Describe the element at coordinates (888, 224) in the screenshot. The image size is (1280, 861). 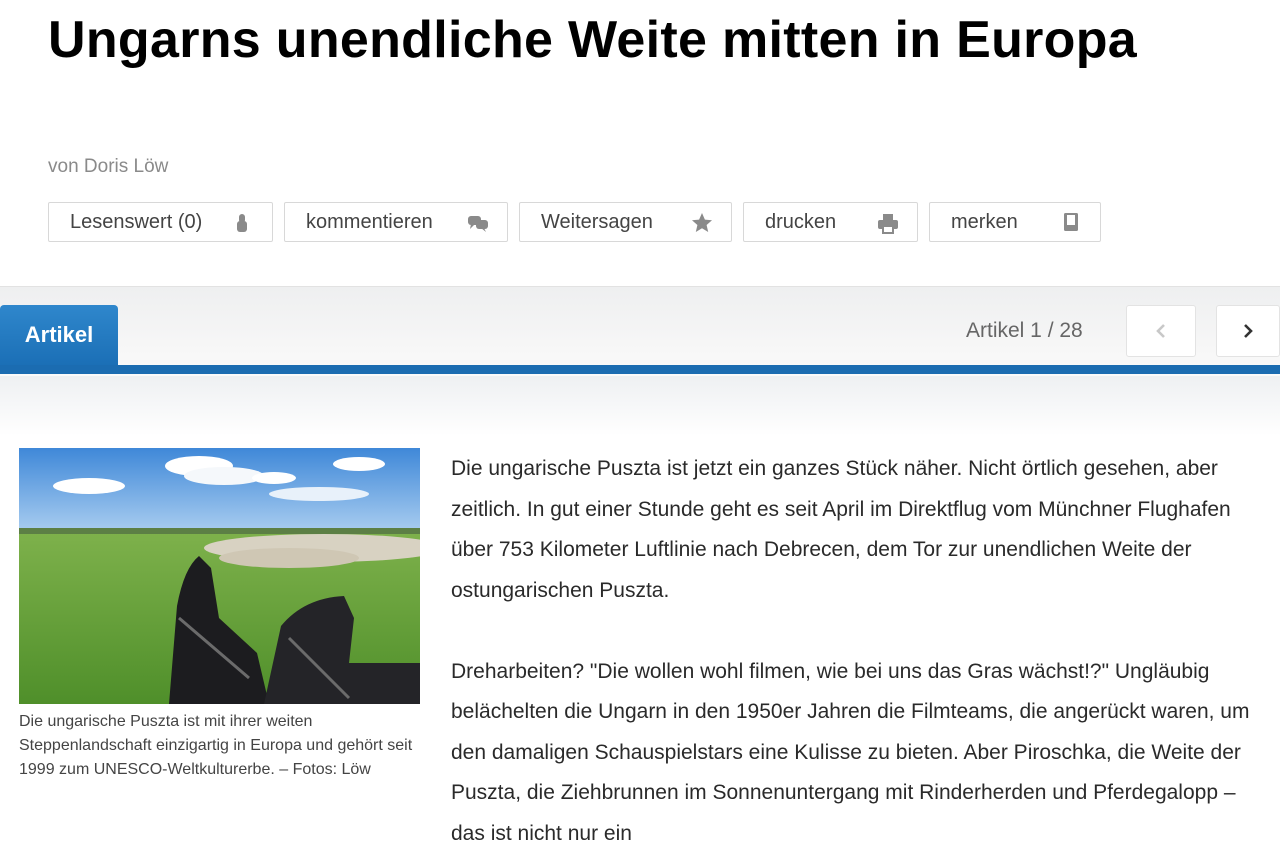
I see `printer-icon` at that location.